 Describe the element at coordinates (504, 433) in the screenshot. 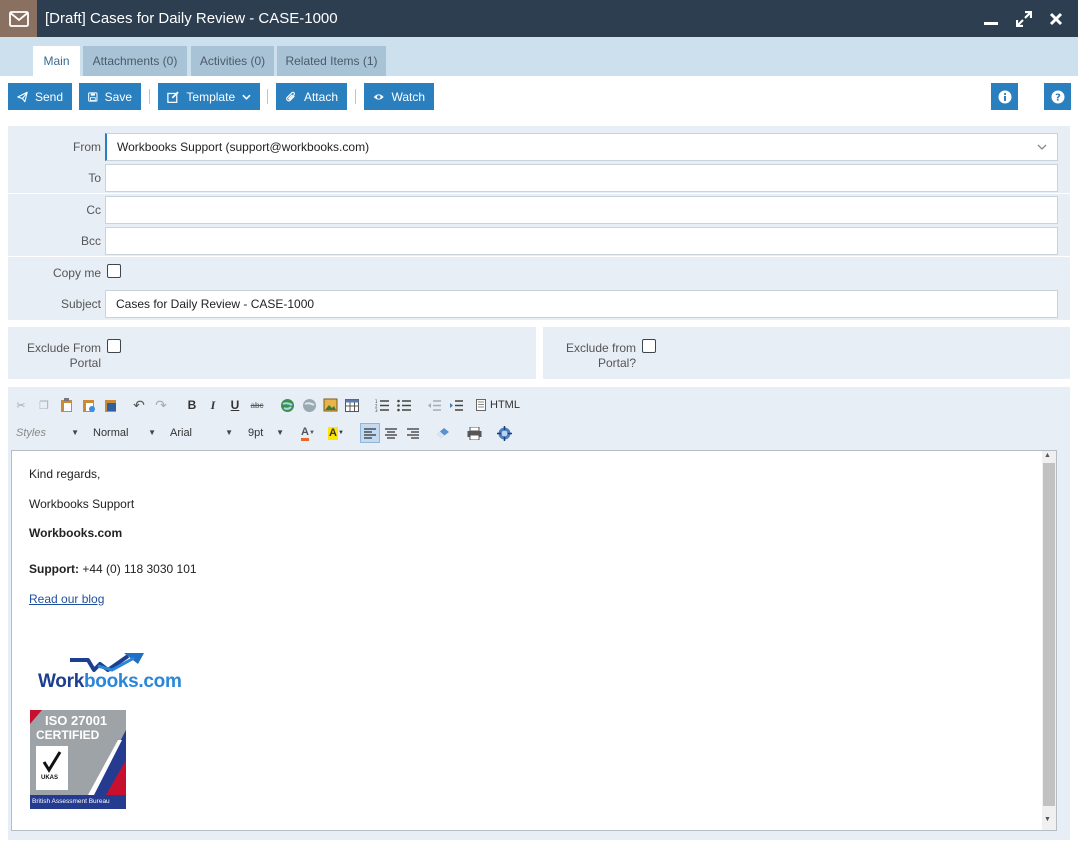

I see `maximize-editor-icon` at that location.